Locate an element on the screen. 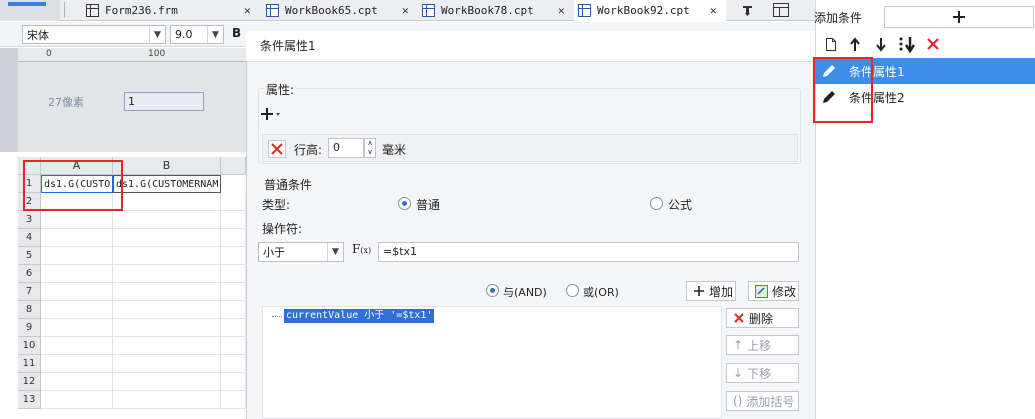 This screenshot has height=419, width=1035. delete-item-button is located at coordinates (934, 45).